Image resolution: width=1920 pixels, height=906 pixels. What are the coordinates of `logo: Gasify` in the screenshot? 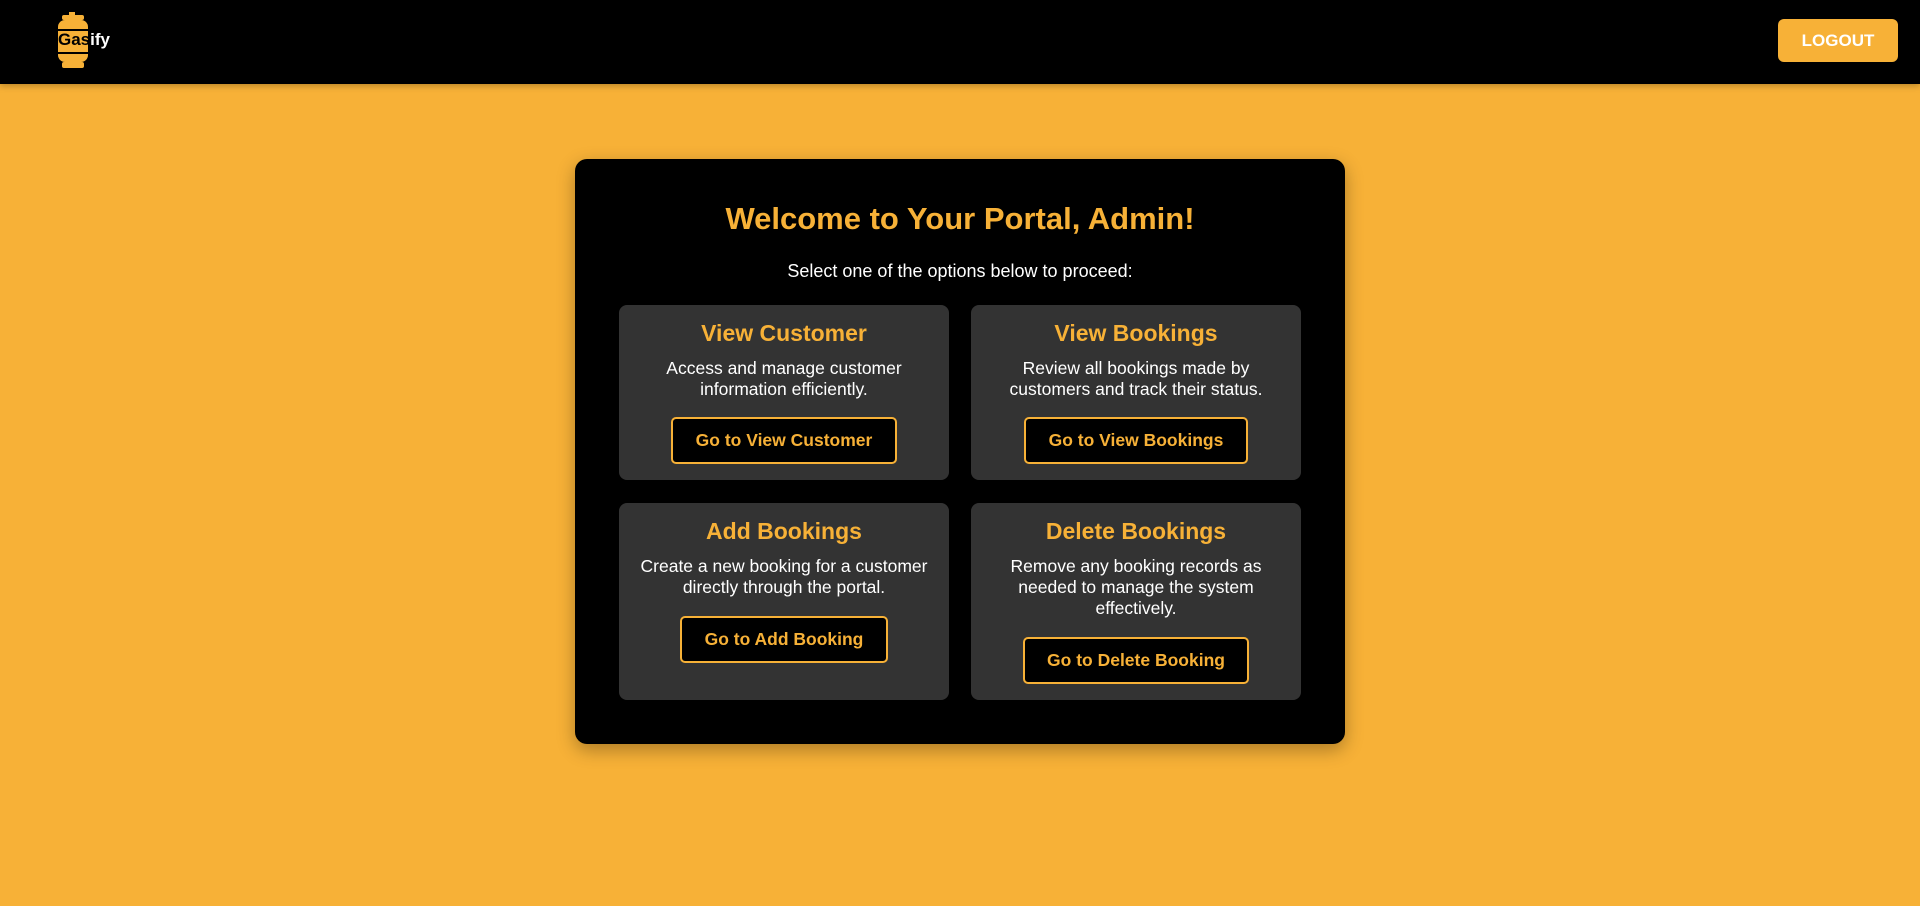 It's located at (91, 41).